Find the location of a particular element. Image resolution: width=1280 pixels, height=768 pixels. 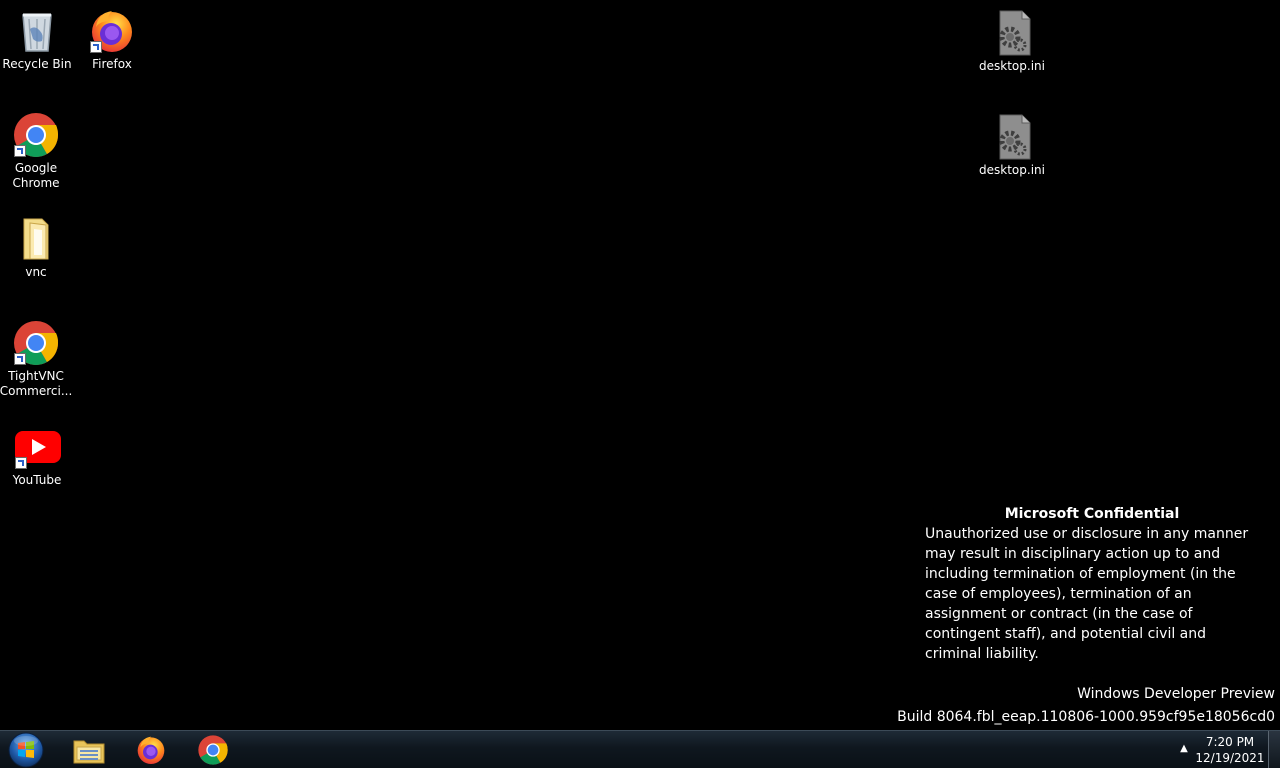

desktop-icon-youtube: YouTube is located at coordinates (37, 455).